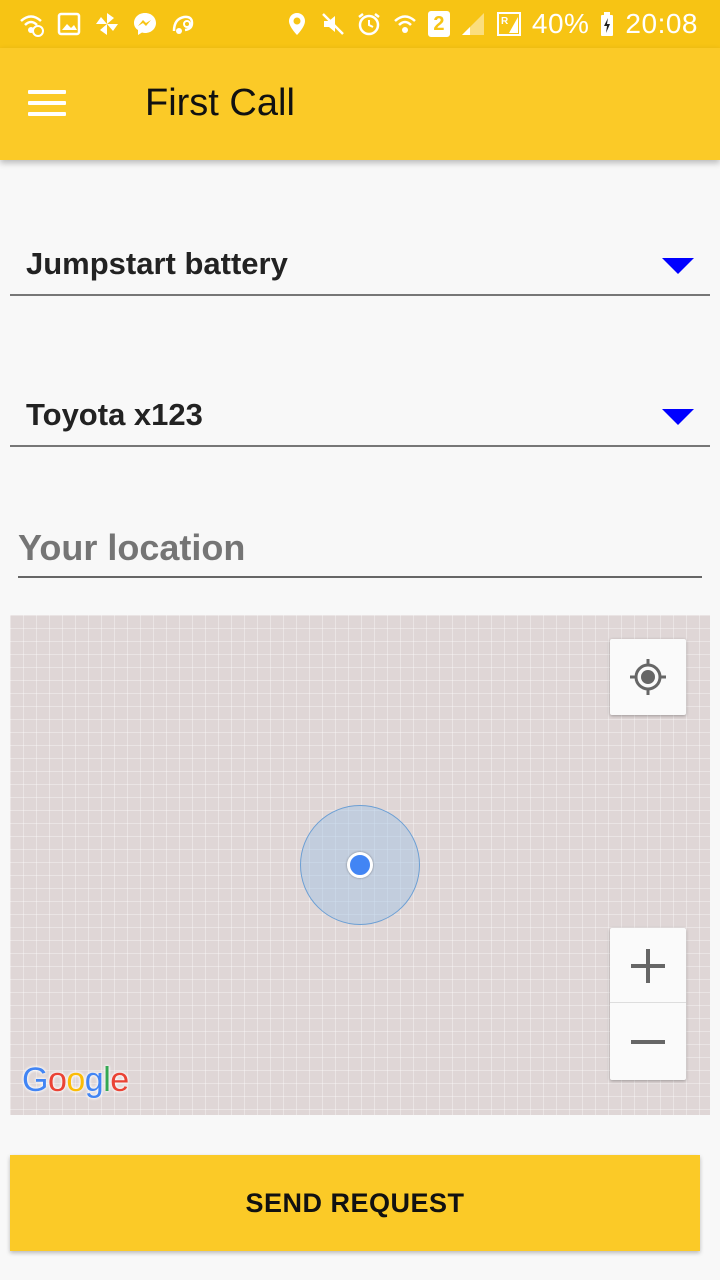 This screenshot has height=1280, width=720. What do you see at coordinates (157, 263) in the screenshot?
I see `service-type-value: Jumpstart battery` at bounding box center [157, 263].